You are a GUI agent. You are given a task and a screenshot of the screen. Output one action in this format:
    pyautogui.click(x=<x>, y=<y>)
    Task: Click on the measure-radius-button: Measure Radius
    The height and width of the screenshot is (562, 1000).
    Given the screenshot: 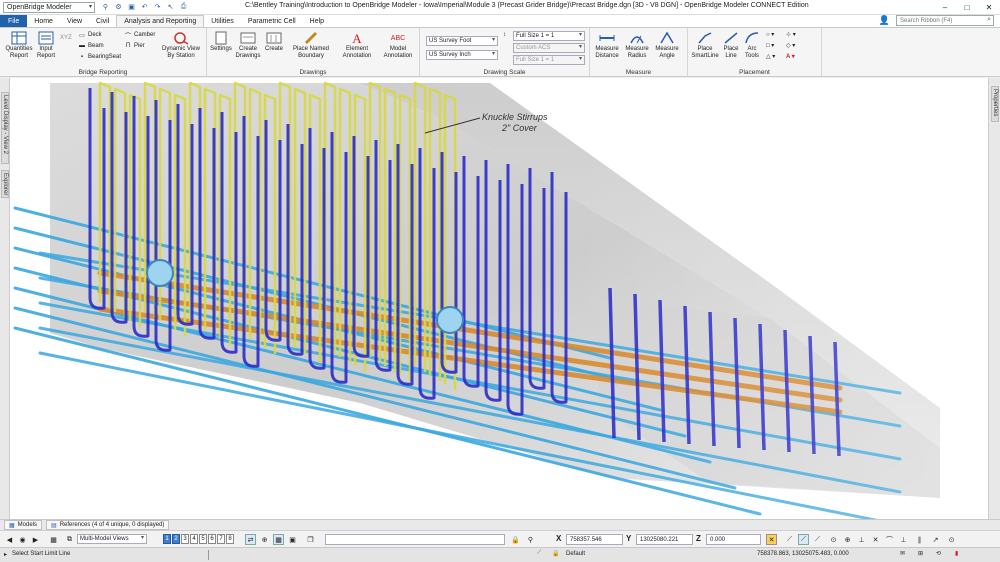 What is the action you would take?
    pyautogui.click(x=637, y=45)
    